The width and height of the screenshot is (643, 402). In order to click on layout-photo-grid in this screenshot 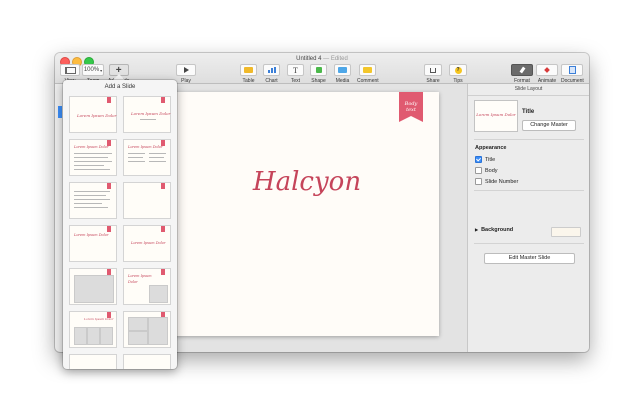, I will do `click(147, 329)`.